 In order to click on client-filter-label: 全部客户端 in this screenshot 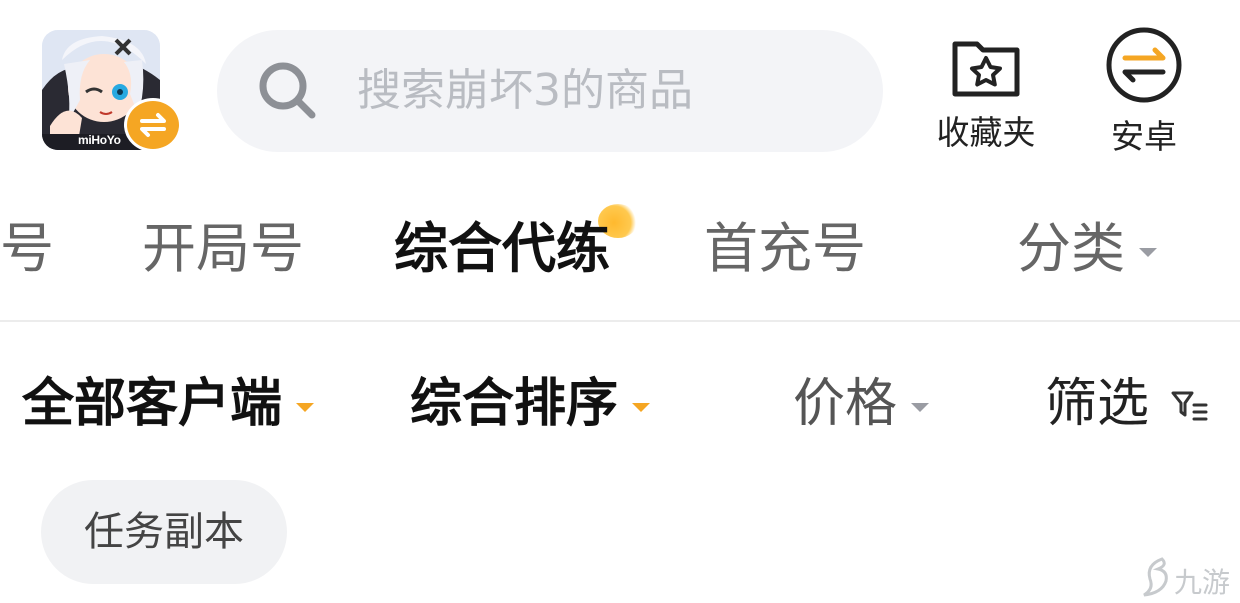, I will do `click(152, 404)`.